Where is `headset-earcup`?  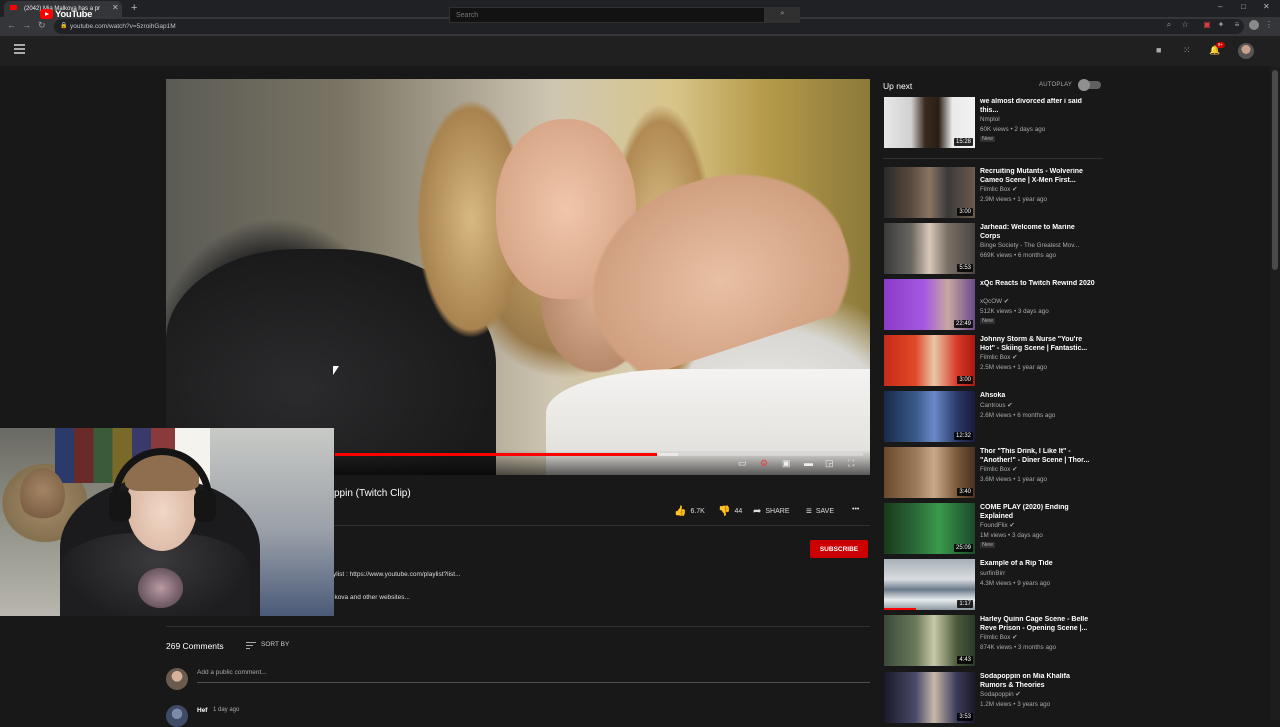
headset-earcup is located at coordinates (205, 506).